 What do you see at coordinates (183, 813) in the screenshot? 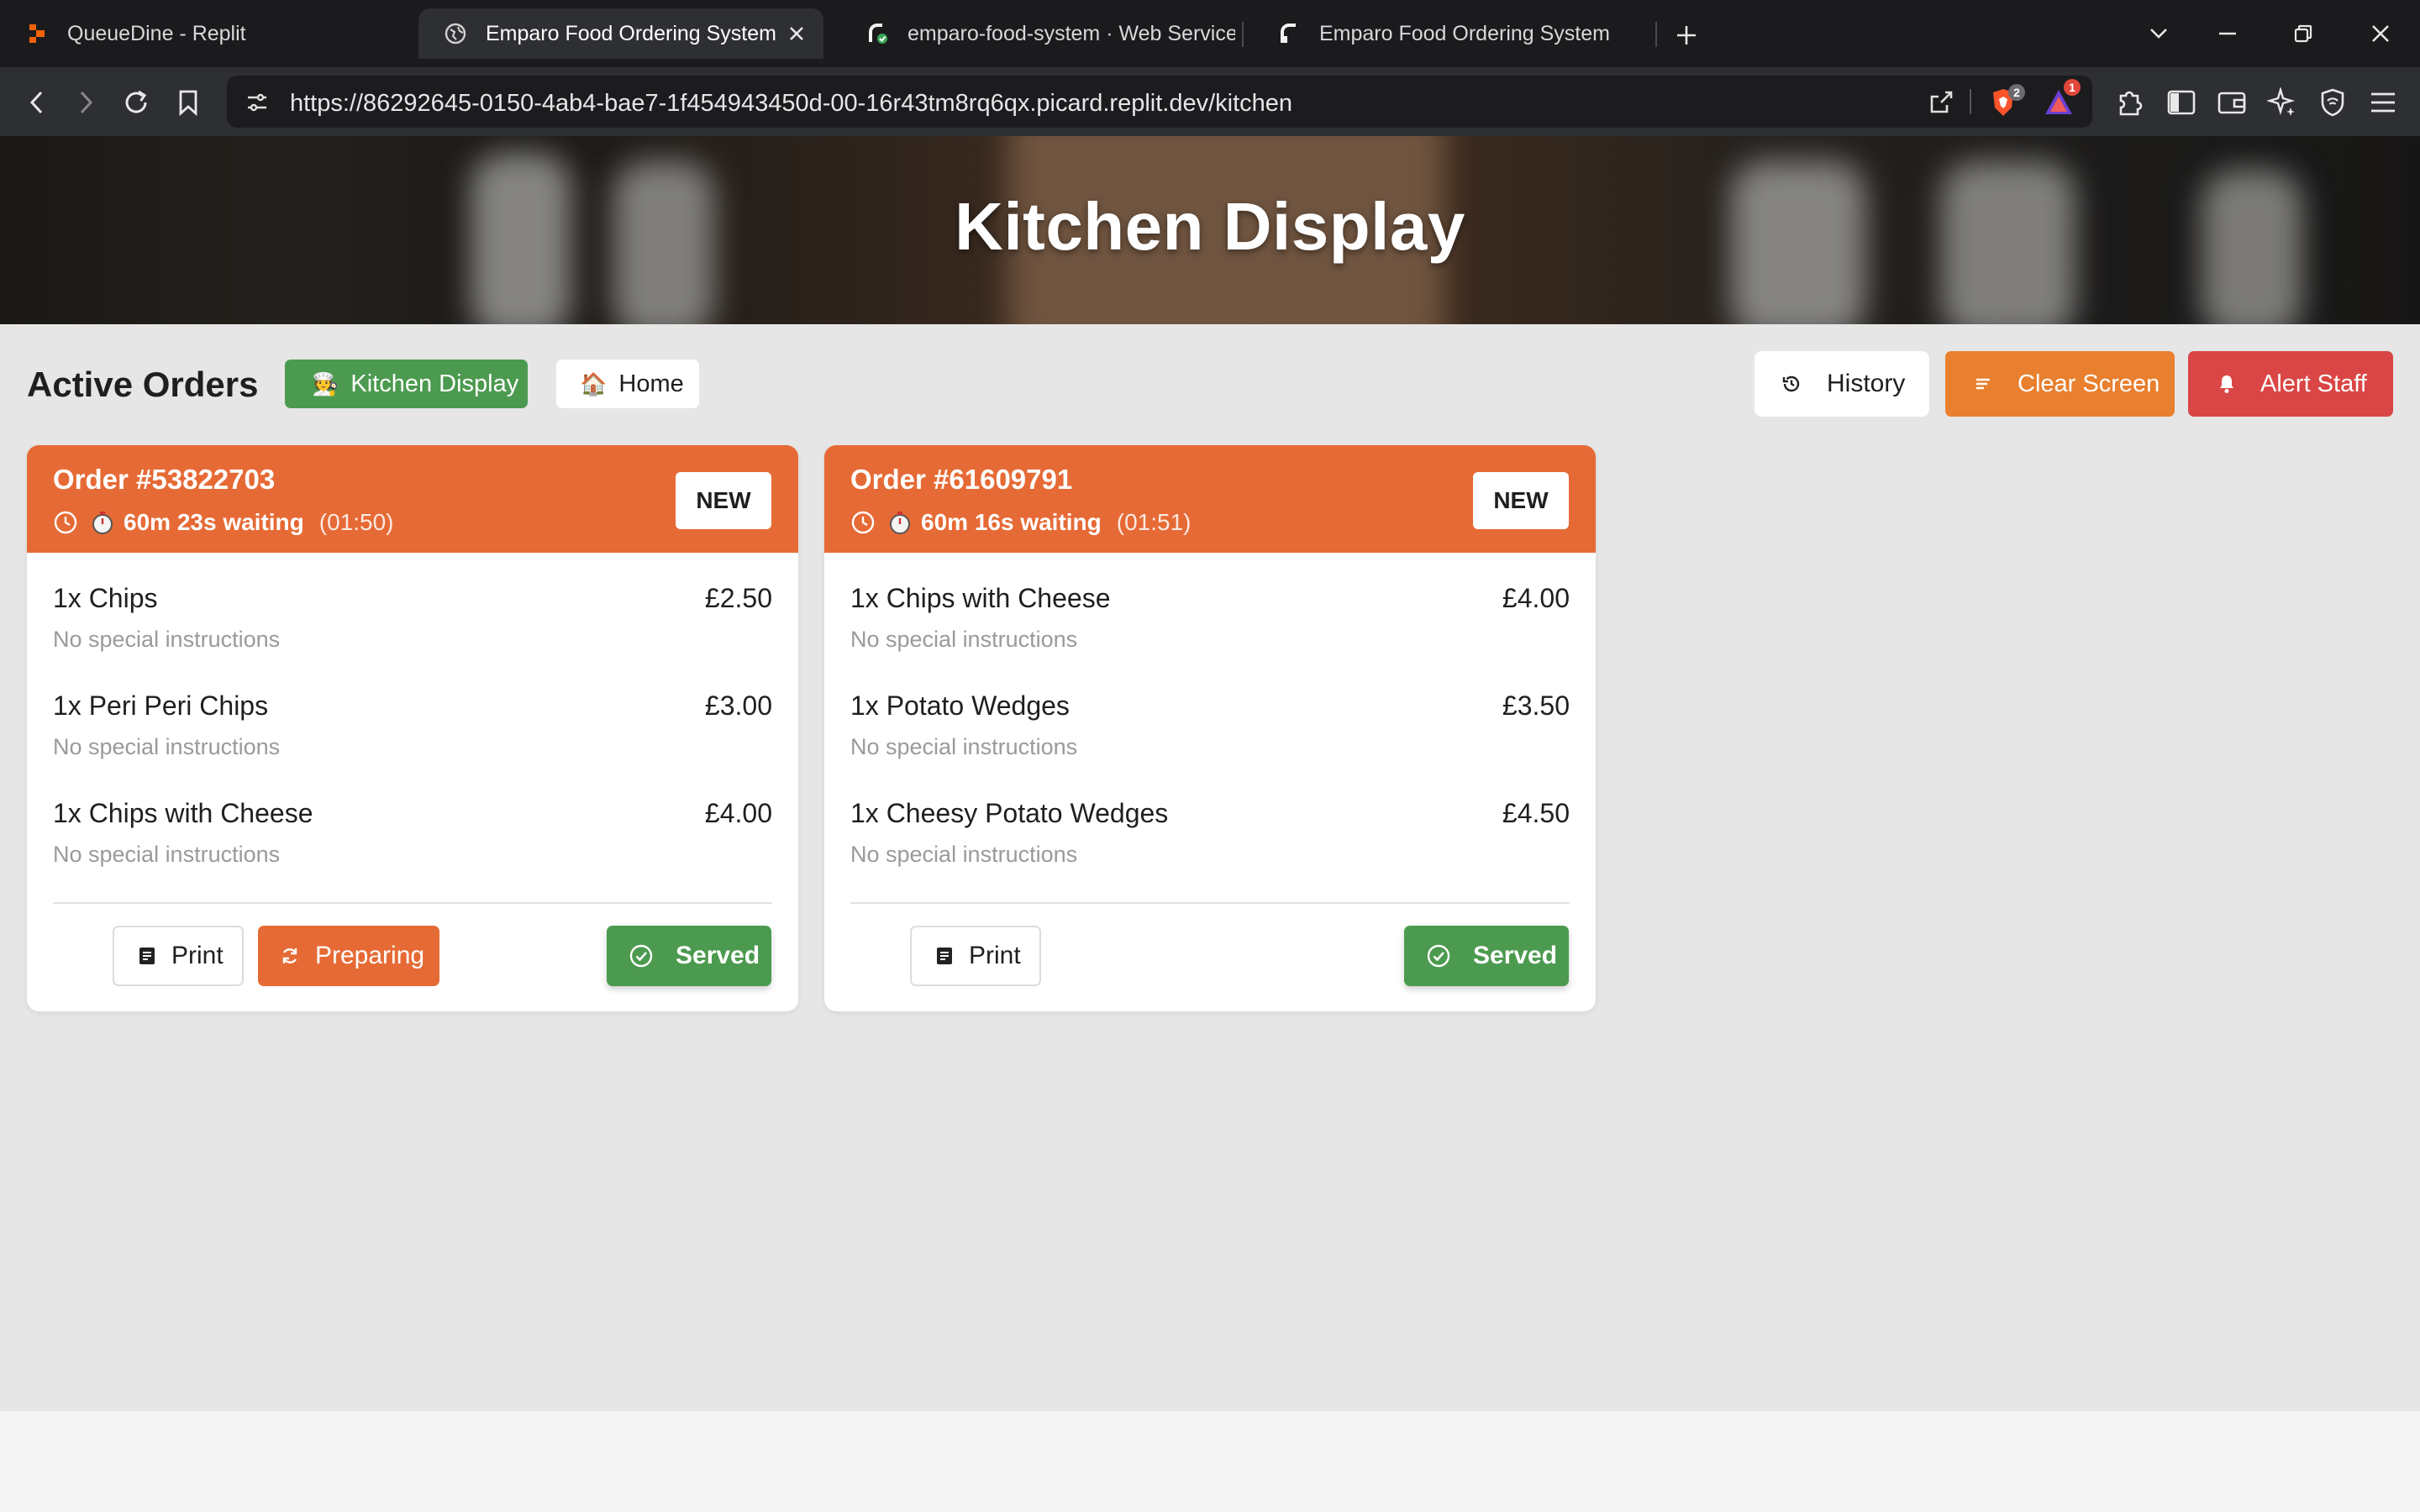
I see `item-name: 1x Chips with Cheese` at bounding box center [183, 813].